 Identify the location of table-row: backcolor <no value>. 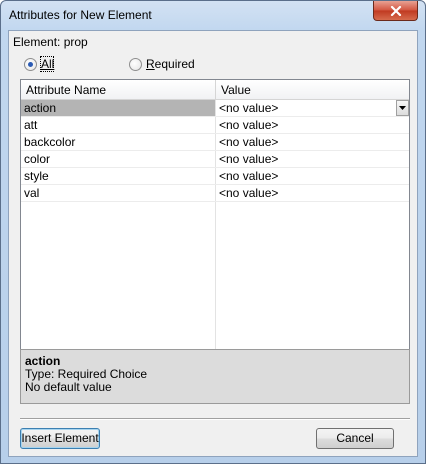
(215, 142).